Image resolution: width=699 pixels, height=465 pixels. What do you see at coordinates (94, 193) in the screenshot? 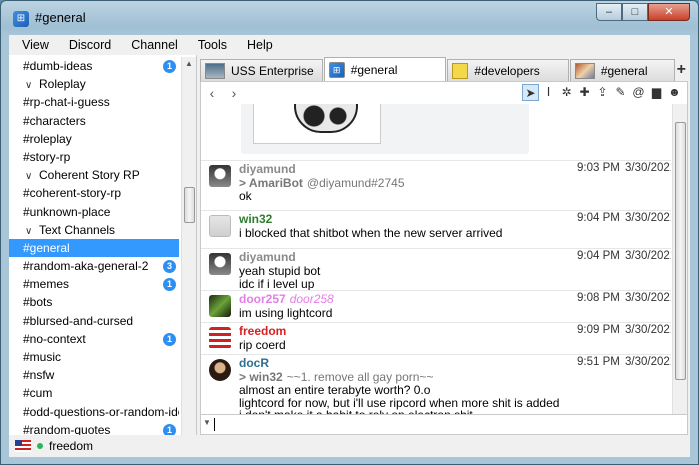
I see `channel-item: #coherent-story-rp` at bounding box center [94, 193].